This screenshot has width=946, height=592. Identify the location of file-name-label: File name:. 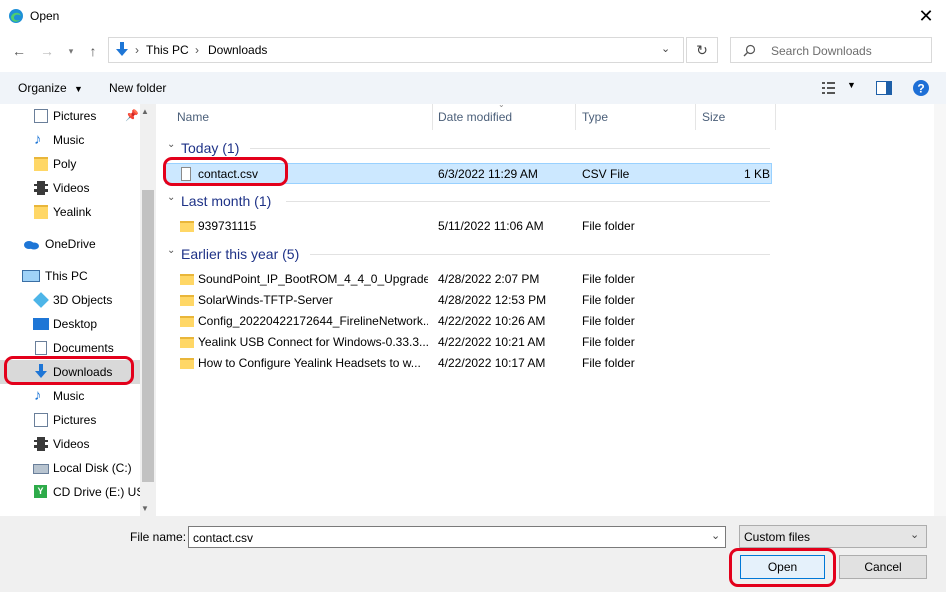
(158, 537).